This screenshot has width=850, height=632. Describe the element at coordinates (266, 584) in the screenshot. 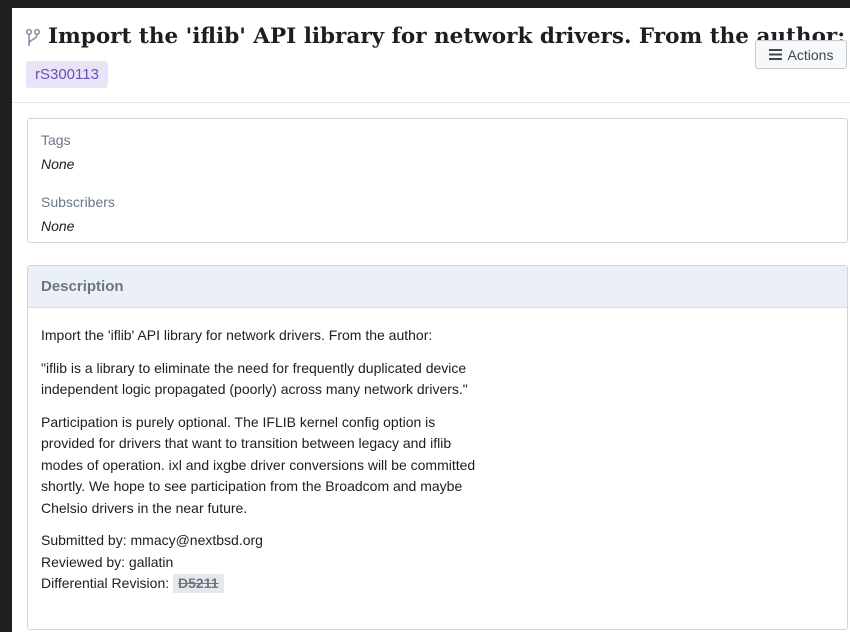

I see `differential-revision-line: Differential Revision: D5211` at that location.